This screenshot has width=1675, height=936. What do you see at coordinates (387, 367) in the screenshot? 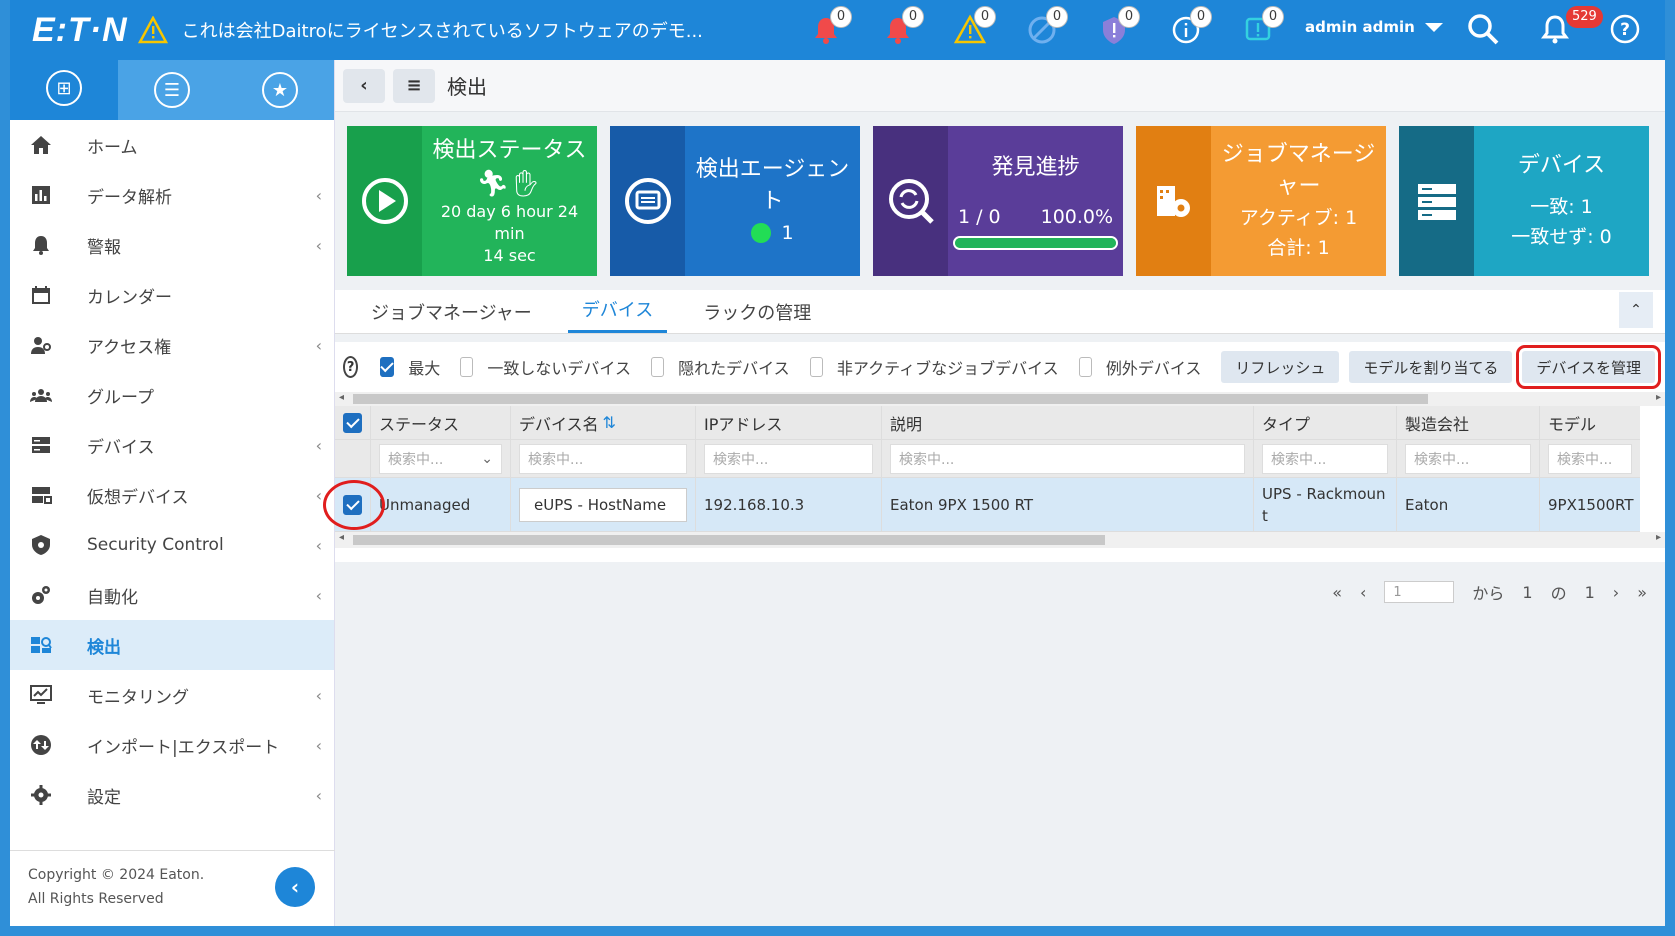
I see `max-checkbox` at bounding box center [387, 367].